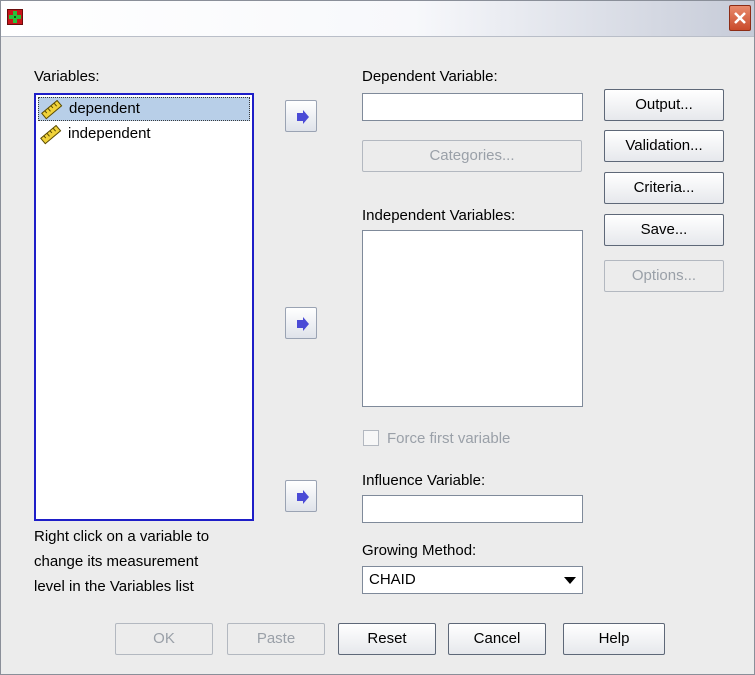  Describe the element at coordinates (424, 480) in the screenshot. I see `influence-variable-label: Influence Variable:` at that location.